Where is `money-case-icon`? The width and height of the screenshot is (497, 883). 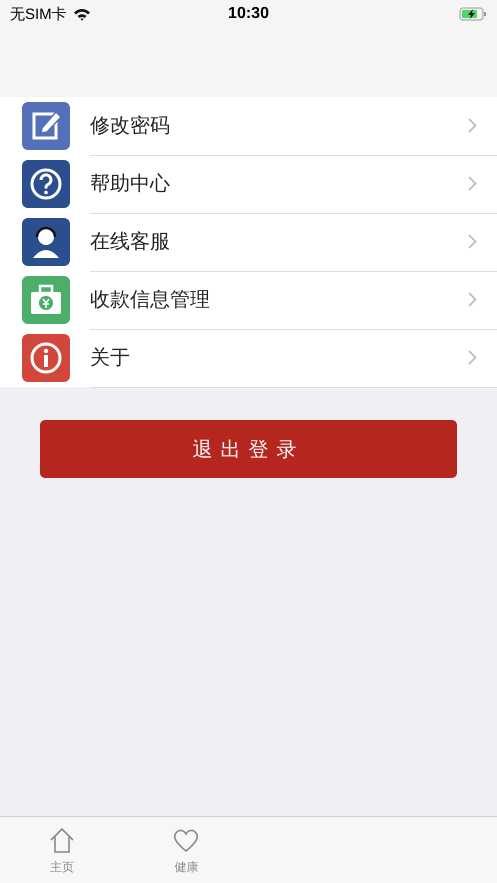
money-case-icon is located at coordinates (46, 300).